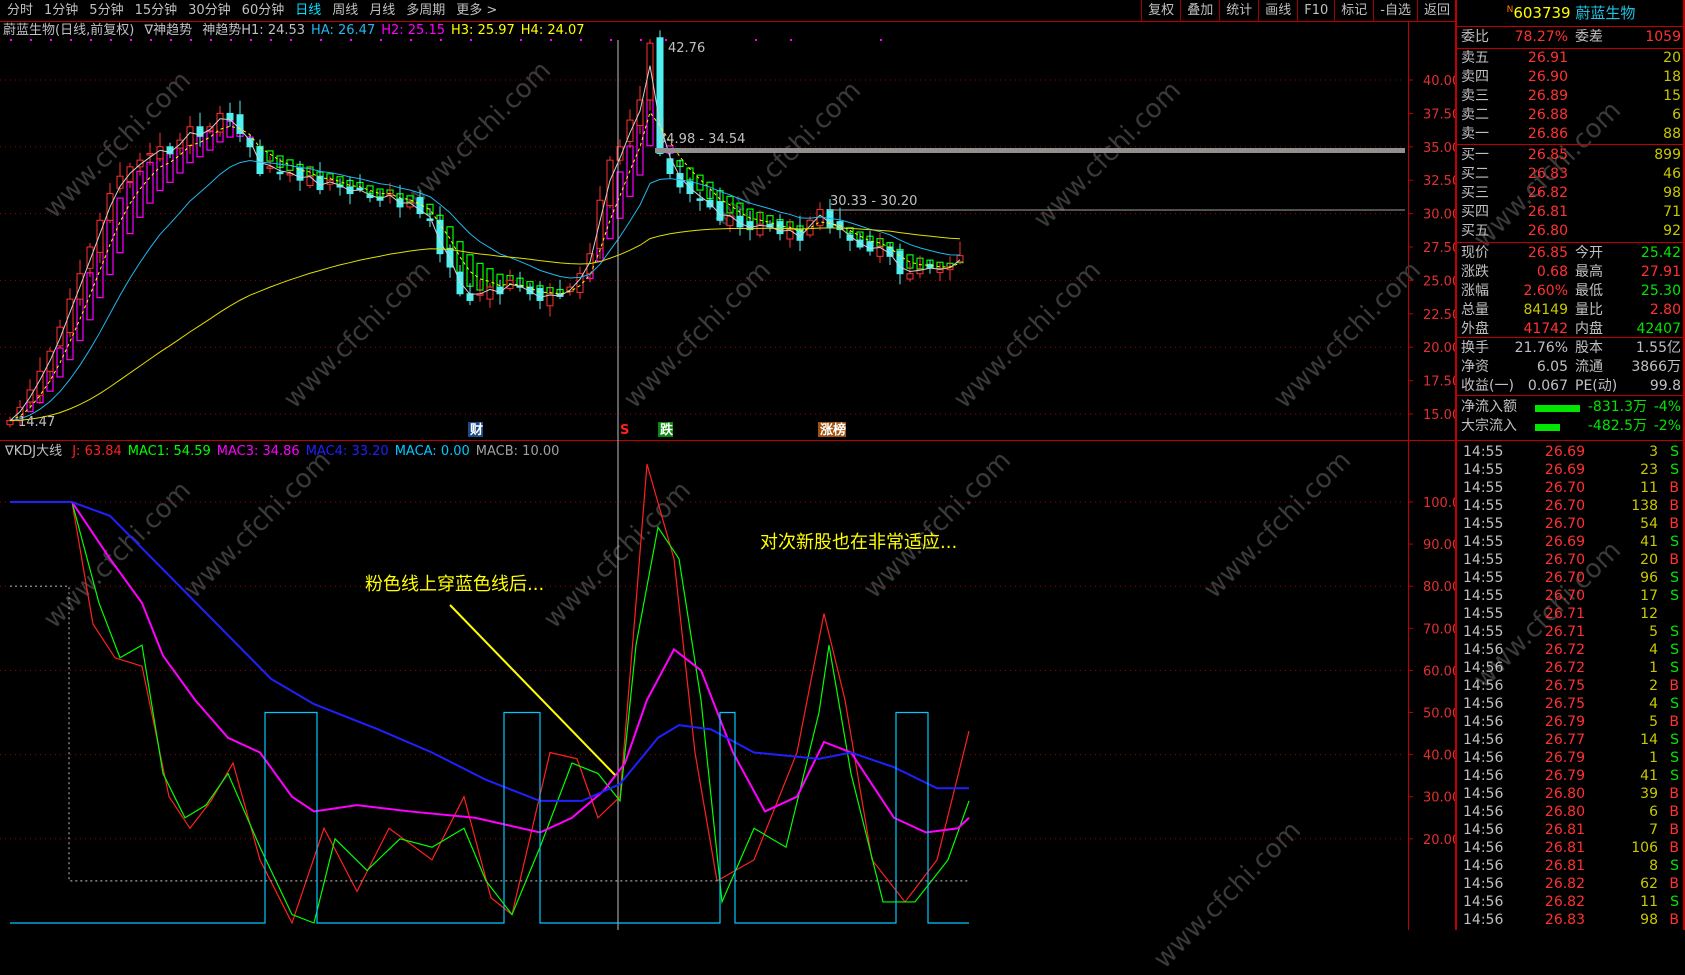 This screenshot has height=975, width=1685. What do you see at coordinates (1475, 272) in the screenshot?
I see `label: 涨跌` at bounding box center [1475, 272].